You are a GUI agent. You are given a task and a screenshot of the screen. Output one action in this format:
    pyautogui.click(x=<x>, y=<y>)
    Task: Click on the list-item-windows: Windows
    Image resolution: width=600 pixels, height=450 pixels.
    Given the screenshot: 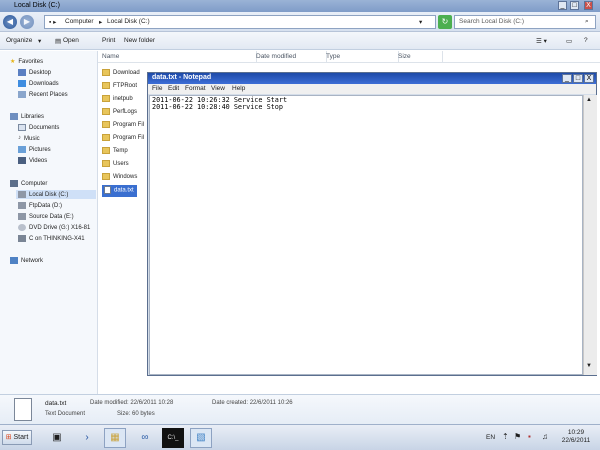 What is the action you would take?
    pyautogui.click(x=119, y=179)
    